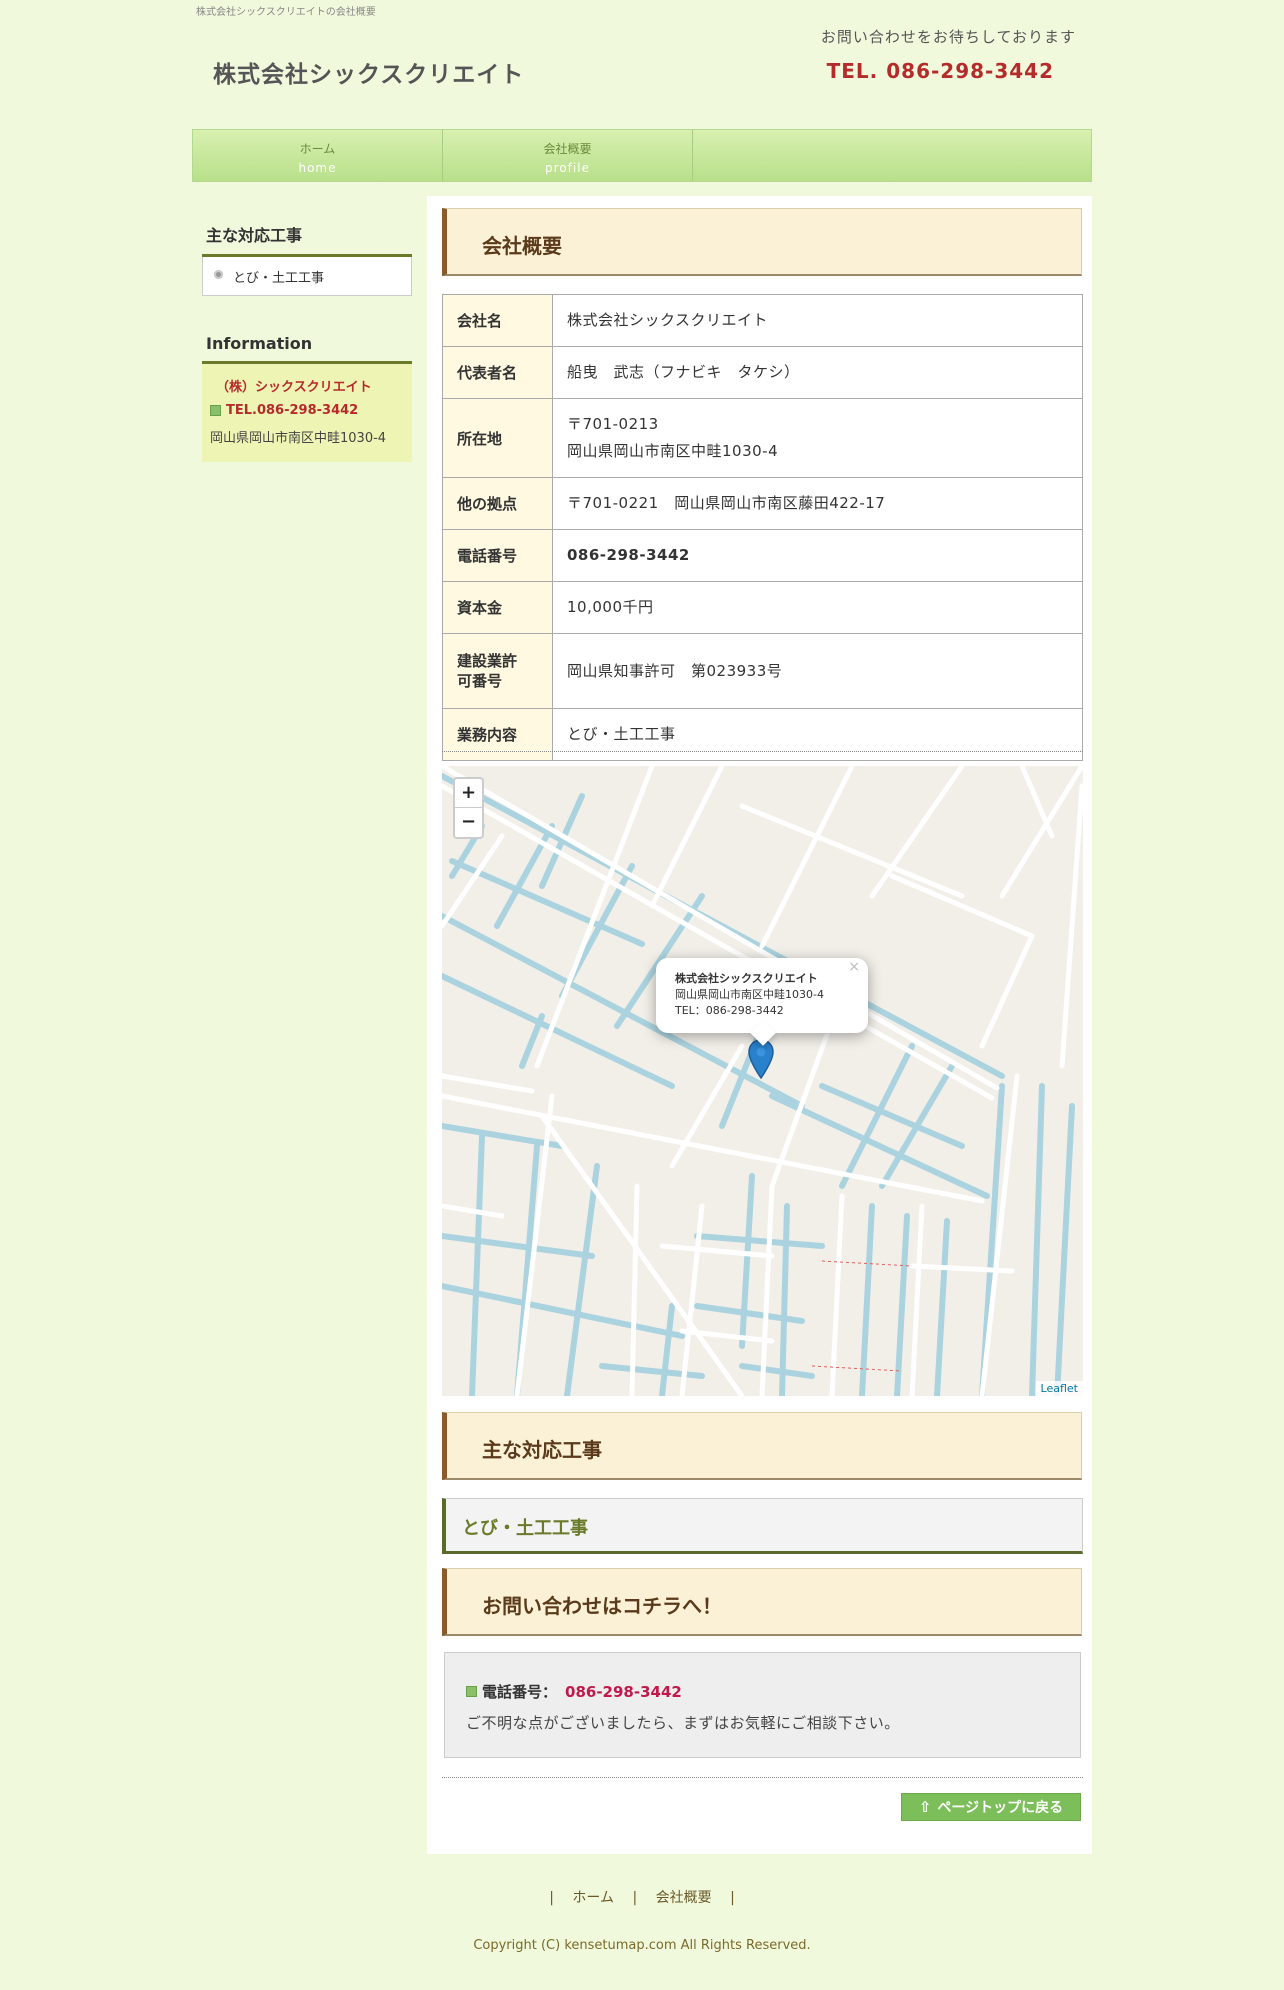 The width and height of the screenshot is (1284, 1990). Describe the element at coordinates (307, 239) in the screenshot. I see `sidebar-works-heading: 主な対応工事` at that location.